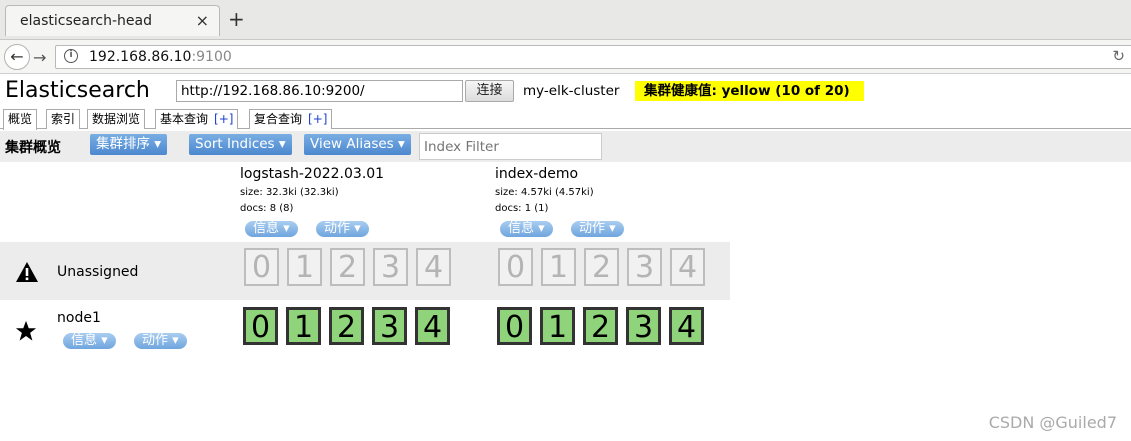 The height and width of the screenshot is (441, 1131). Describe the element at coordinates (77, 90) in the screenshot. I see `app-title: Elasticsearch` at that location.